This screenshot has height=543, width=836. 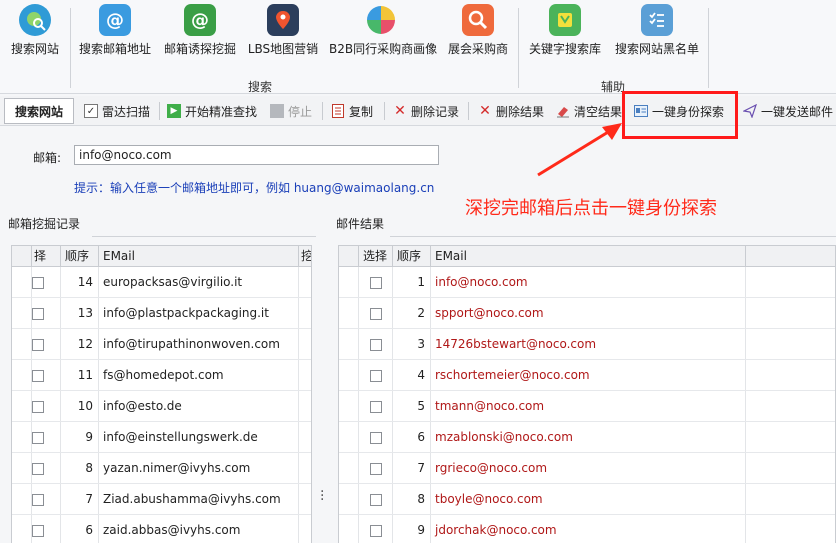 What do you see at coordinates (322, 496) in the screenshot?
I see `splitter-handle: · · ·` at bounding box center [322, 496].